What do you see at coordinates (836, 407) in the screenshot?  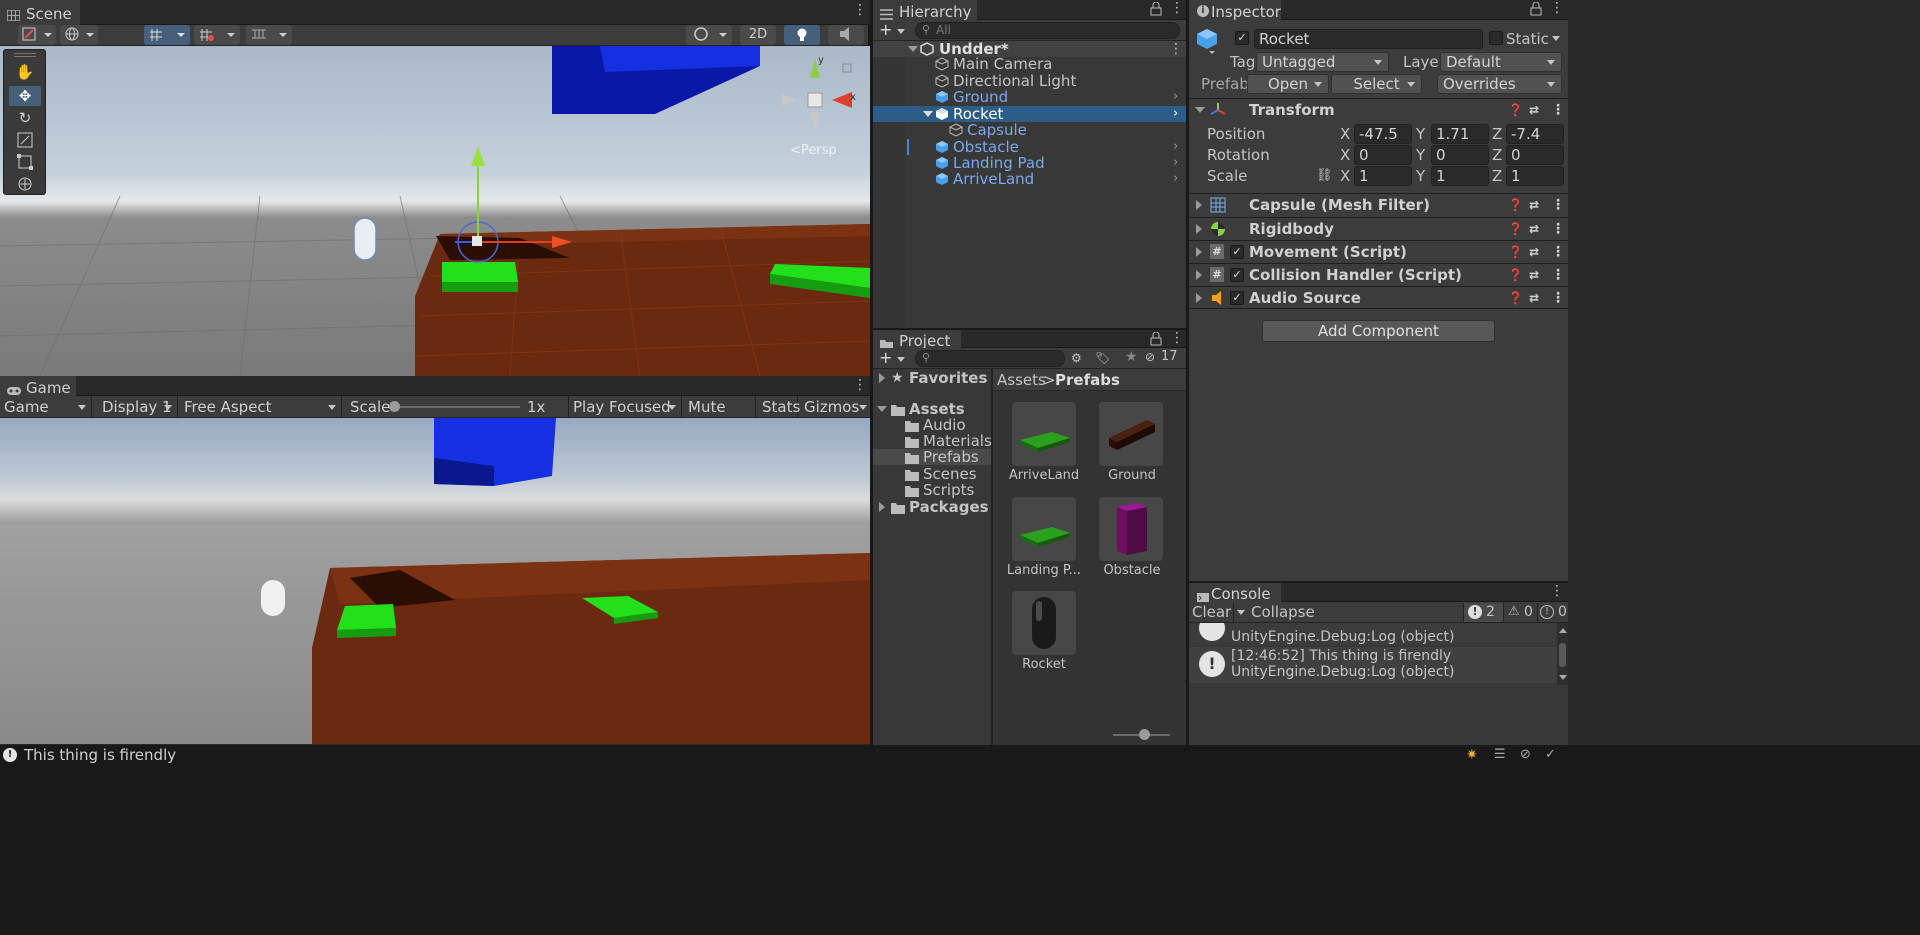 I see `gizmos-button: Gizmos` at bounding box center [836, 407].